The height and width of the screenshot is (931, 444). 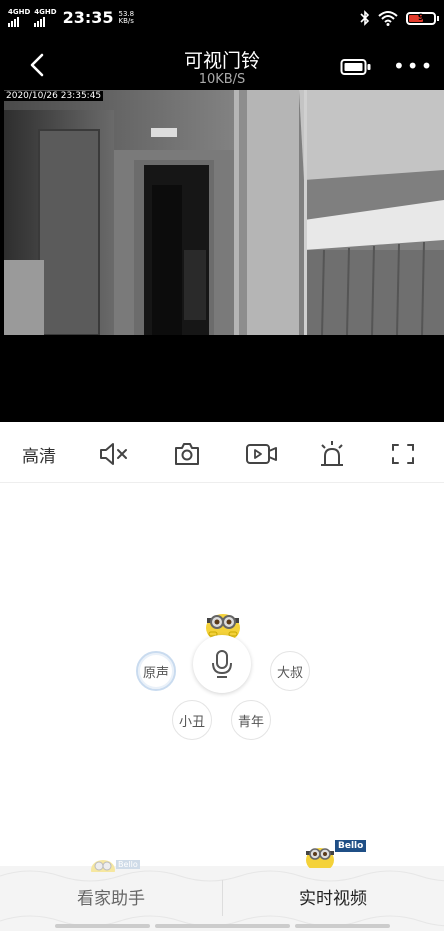 I want to click on minion-badge-left: Bello, so click(x=115, y=864).